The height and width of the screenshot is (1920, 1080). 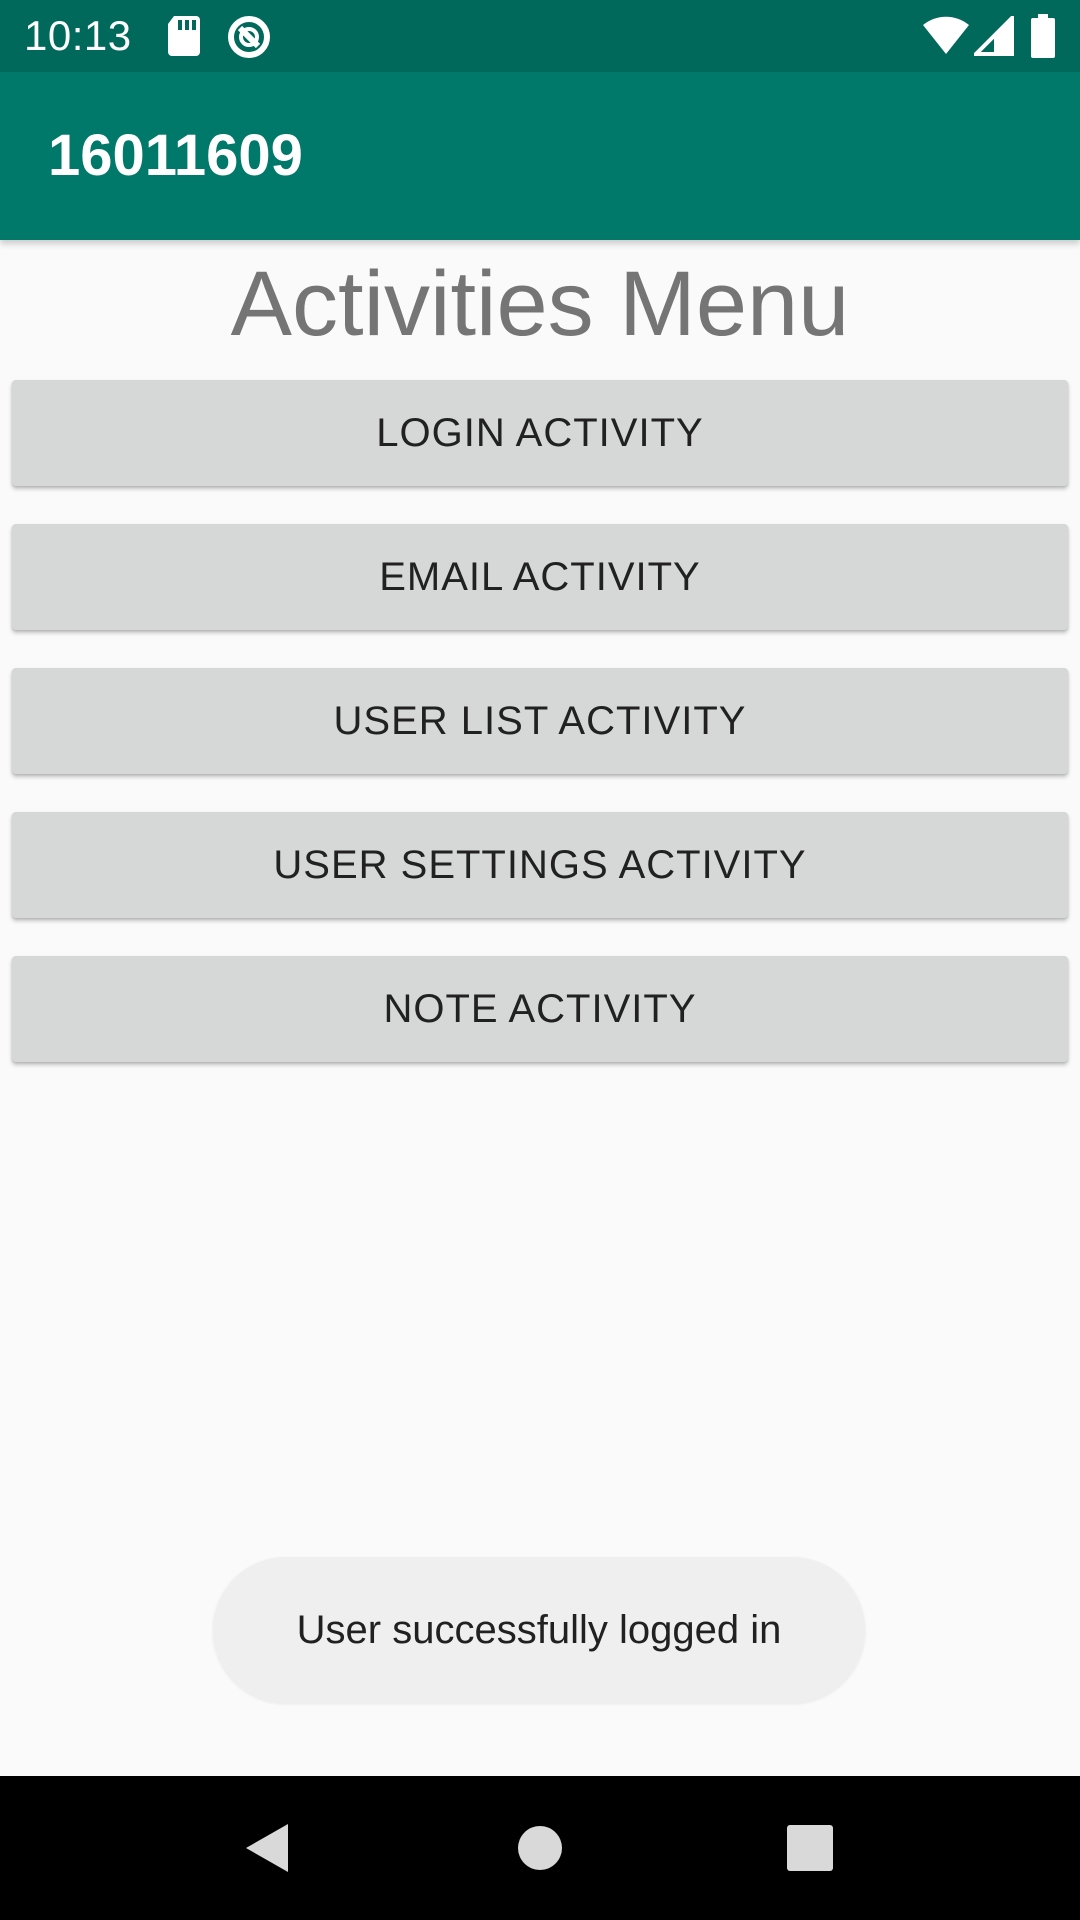 I want to click on data-saver-icon, so click(x=249, y=36).